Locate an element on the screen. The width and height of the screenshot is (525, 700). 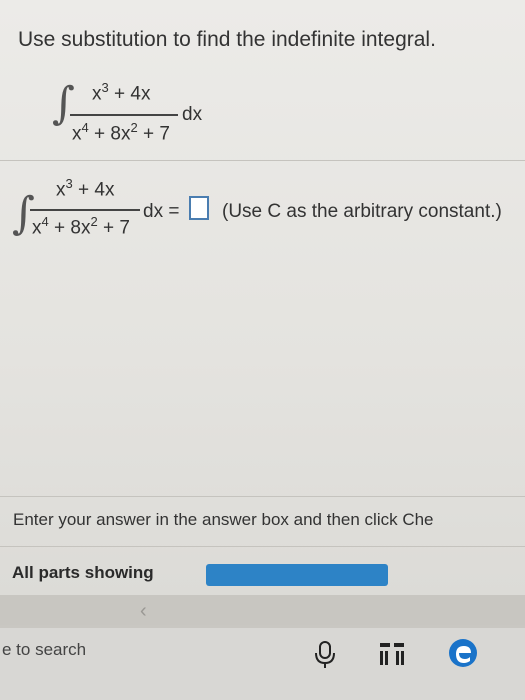
chevron-left-icon: ‹ is located at coordinates (143, 611).